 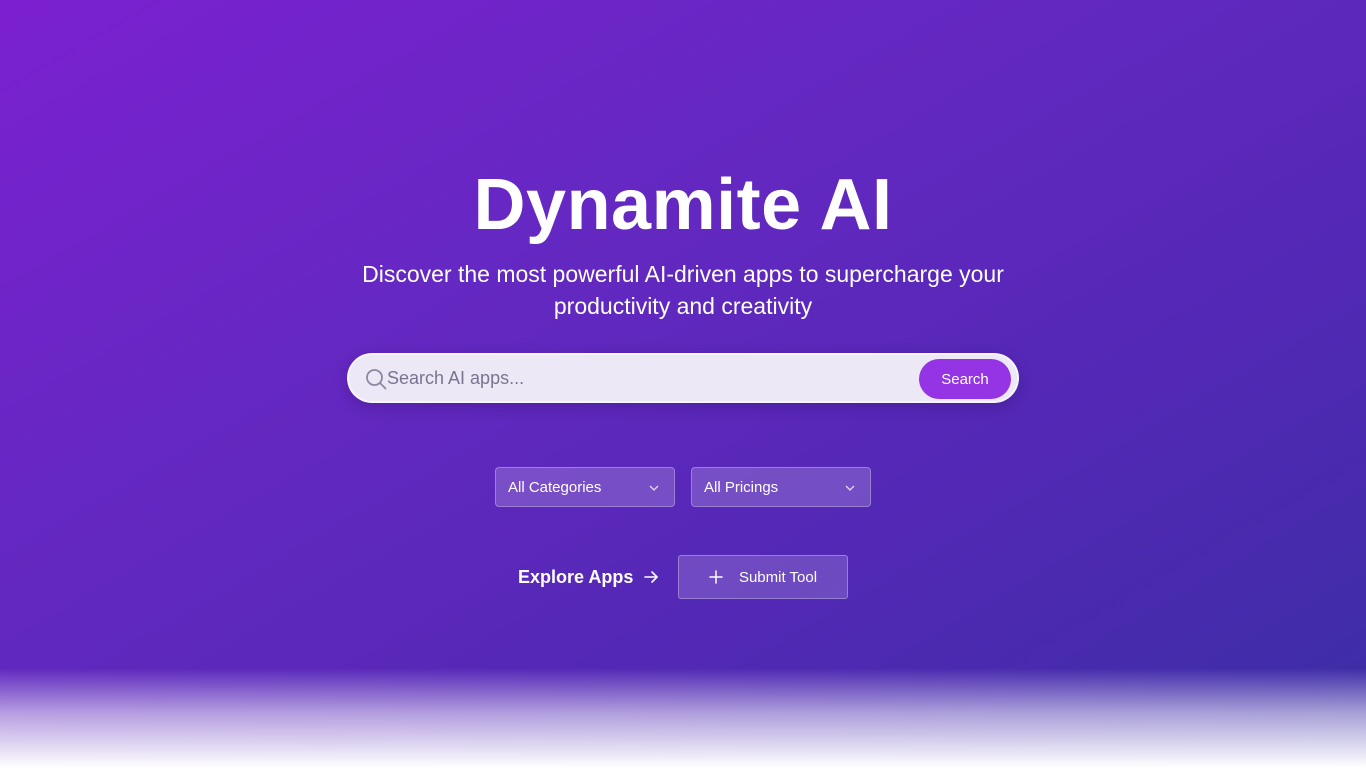 I want to click on category-select-value: All Categories, so click(x=555, y=487).